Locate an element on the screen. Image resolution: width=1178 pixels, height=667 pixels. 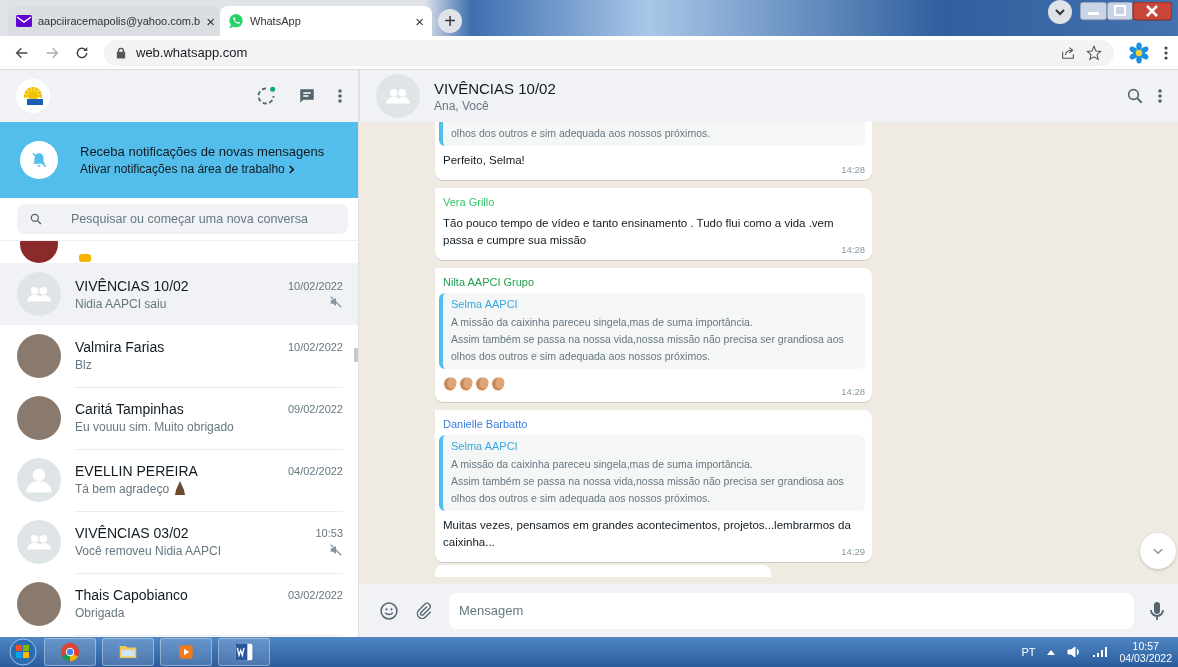
chat-time: 10:53 is located at coordinates (329, 533).